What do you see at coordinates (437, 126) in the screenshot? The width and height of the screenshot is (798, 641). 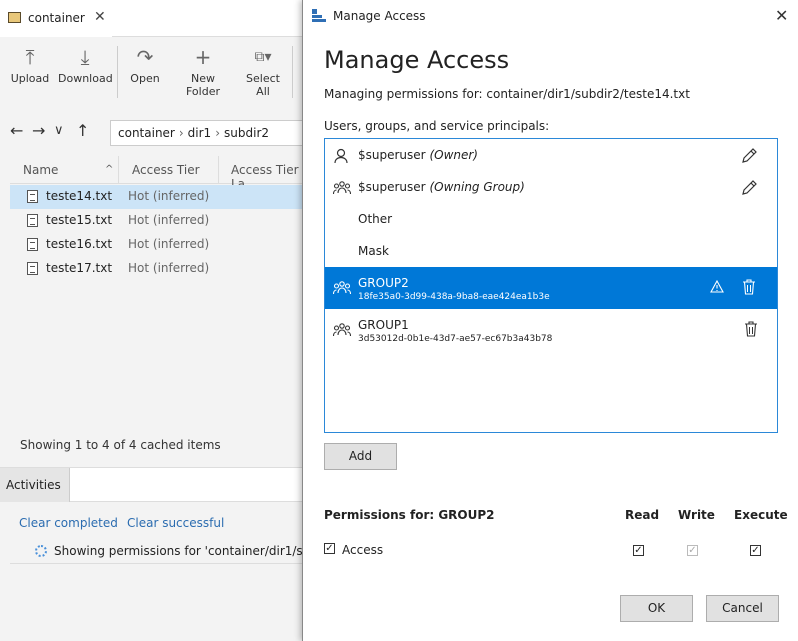 I see `principals-label: Users, groups, and service principals:` at bounding box center [437, 126].